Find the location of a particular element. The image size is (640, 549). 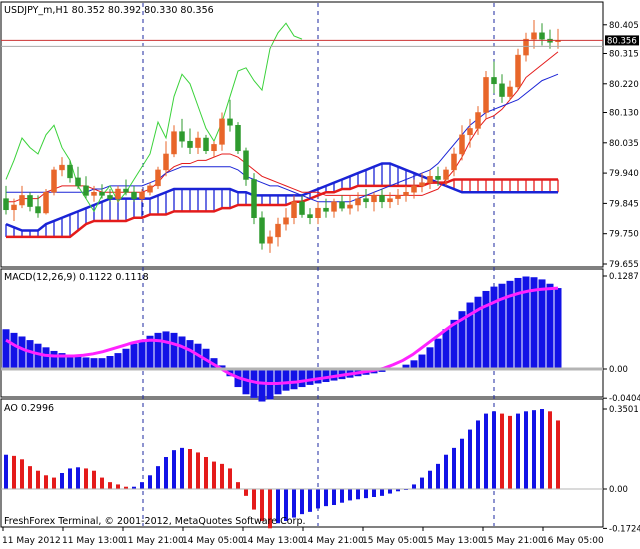

x-tick-label: 11 May 2012 is located at coordinates (31, 541).